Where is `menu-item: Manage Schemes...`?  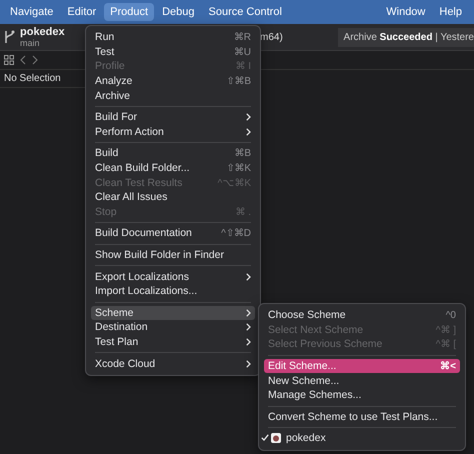
menu-item: Manage Schemes... is located at coordinates (362, 395).